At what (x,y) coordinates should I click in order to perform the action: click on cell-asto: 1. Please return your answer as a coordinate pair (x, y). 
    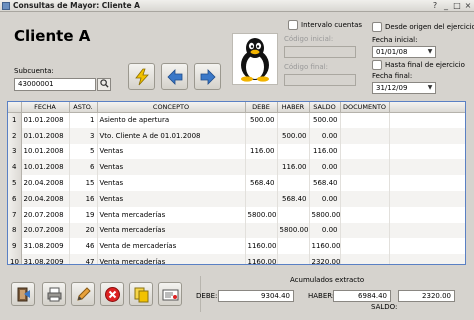
    Looking at the image, I should click on (83, 120).